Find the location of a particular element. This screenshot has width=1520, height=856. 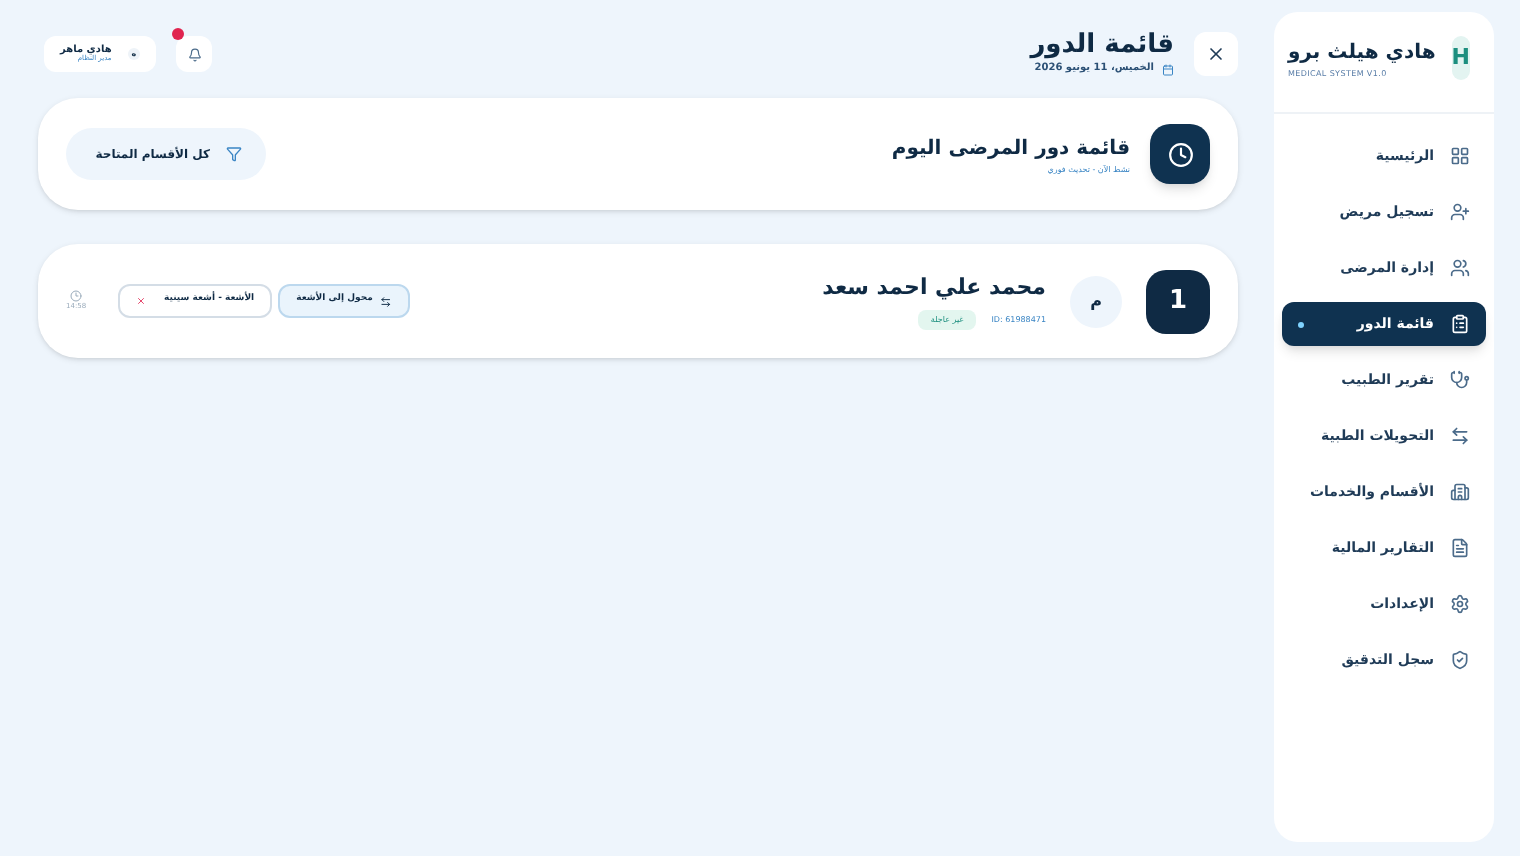

settings-icon is located at coordinates (1460, 604).